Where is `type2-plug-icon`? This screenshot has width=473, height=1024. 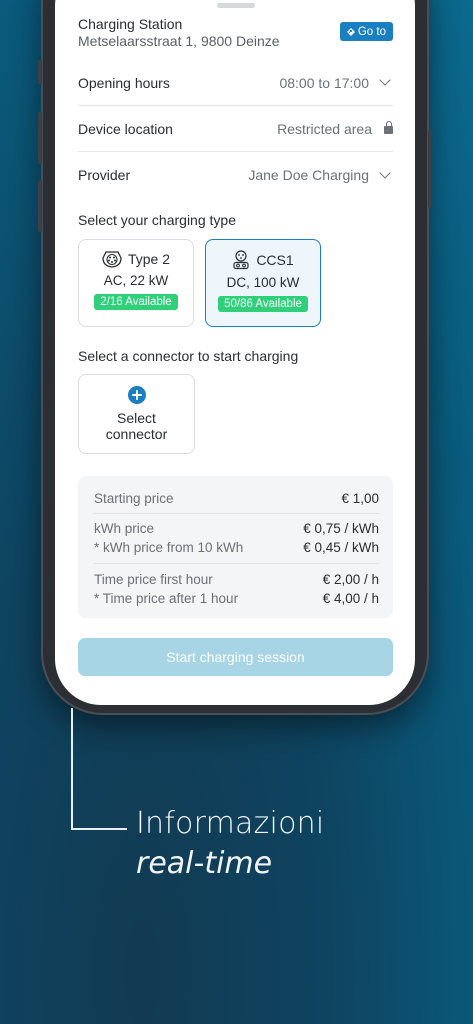 type2-plug-icon is located at coordinates (112, 259).